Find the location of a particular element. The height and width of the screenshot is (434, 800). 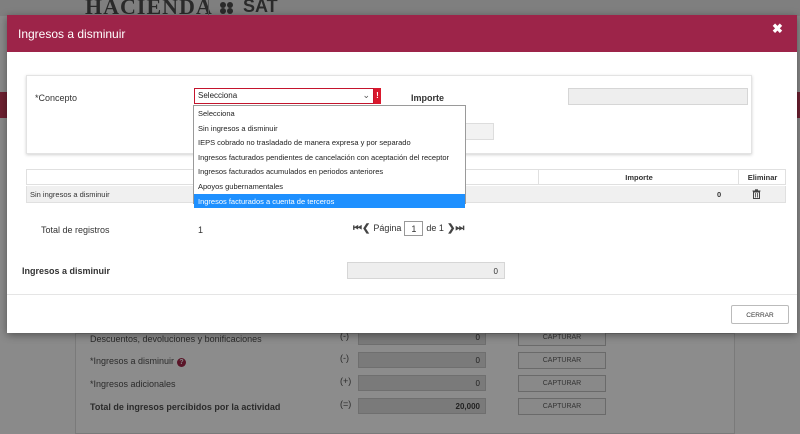

error-icon: ! is located at coordinates (377, 96).